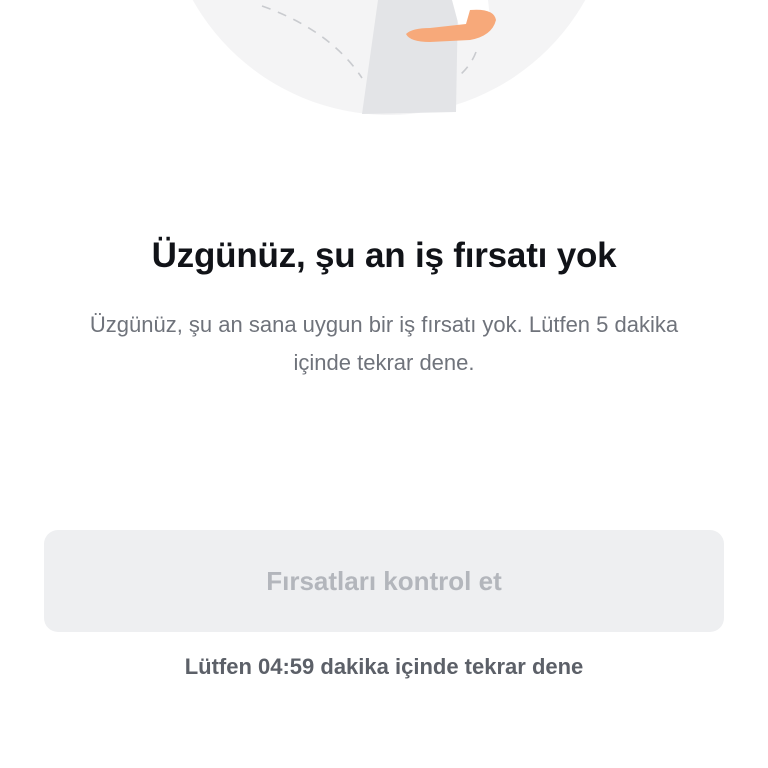 Image resolution: width=768 pixels, height=768 pixels. I want to click on illustration-graphic, so click(389, 57).